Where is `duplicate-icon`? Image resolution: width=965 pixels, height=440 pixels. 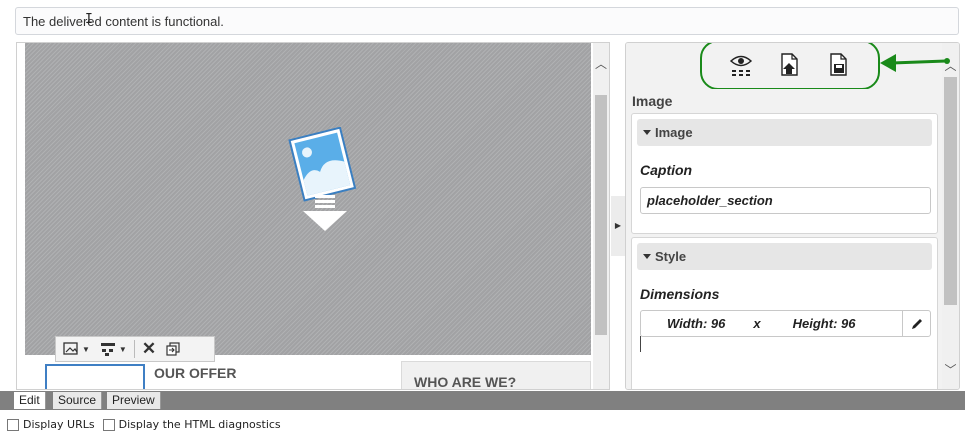 duplicate-icon is located at coordinates (173, 349).